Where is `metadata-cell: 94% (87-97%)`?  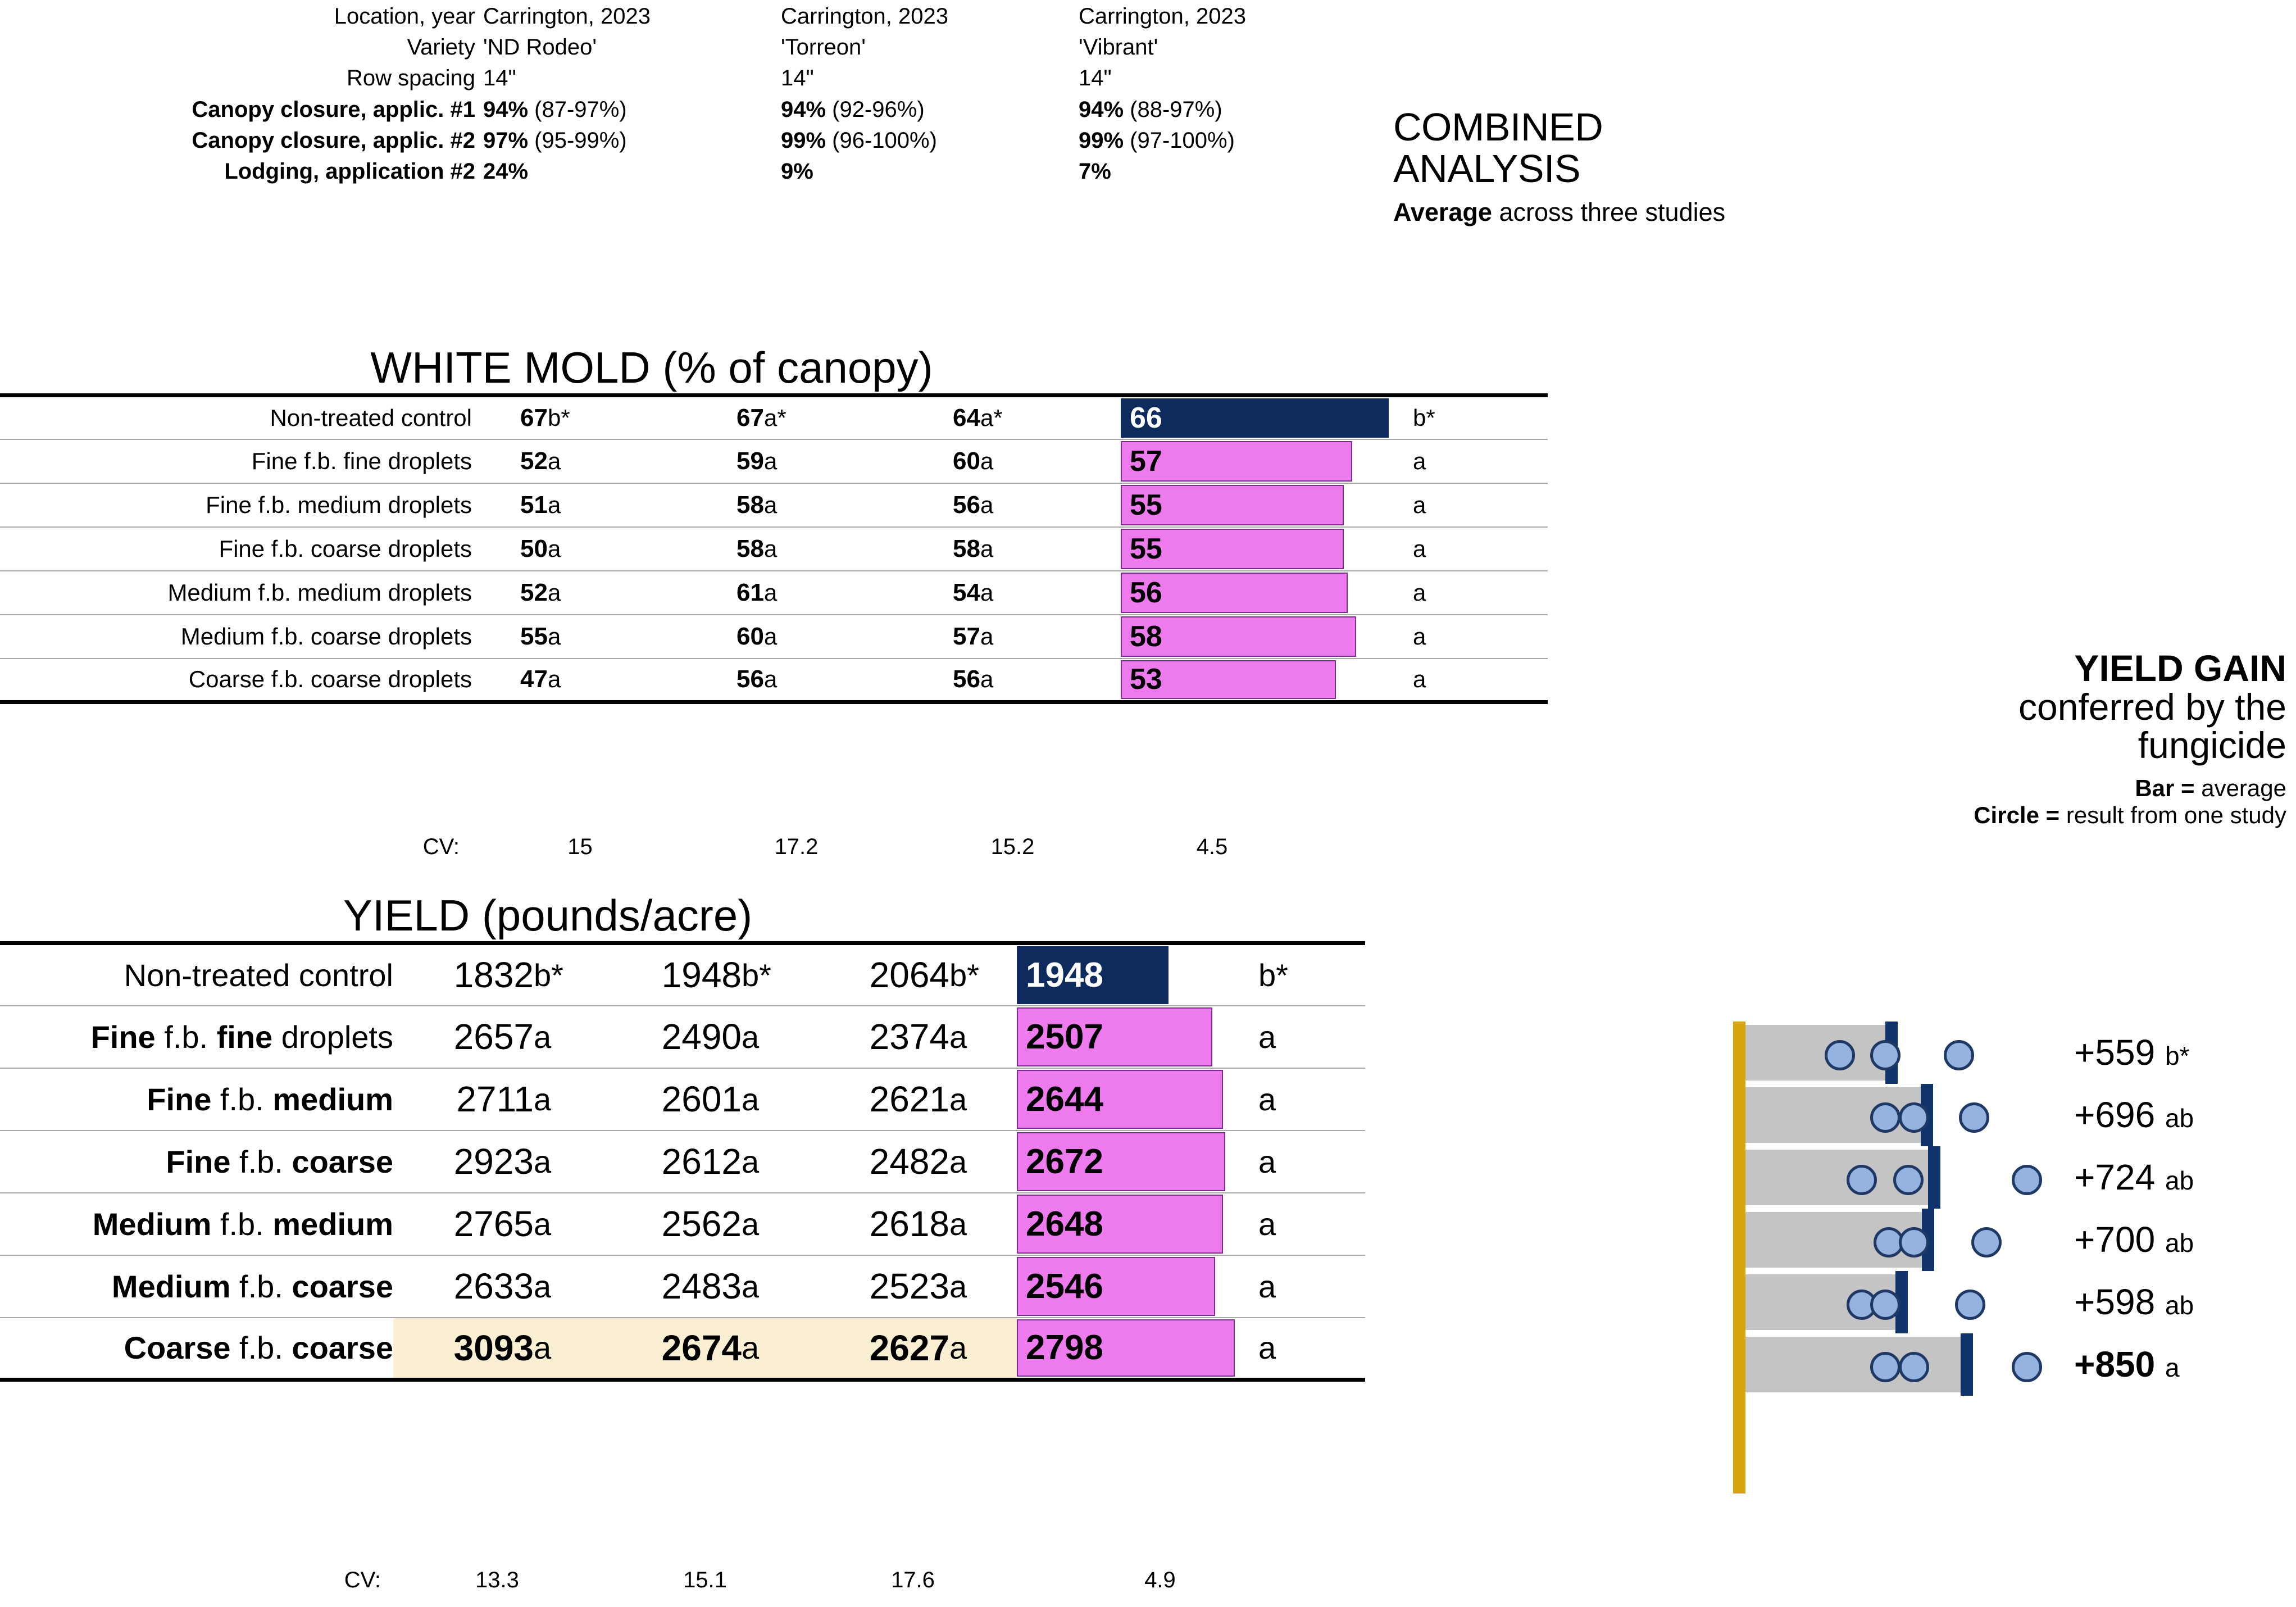 metadata-cell: 94% (87-97%) is located at coordinates (555, 109).